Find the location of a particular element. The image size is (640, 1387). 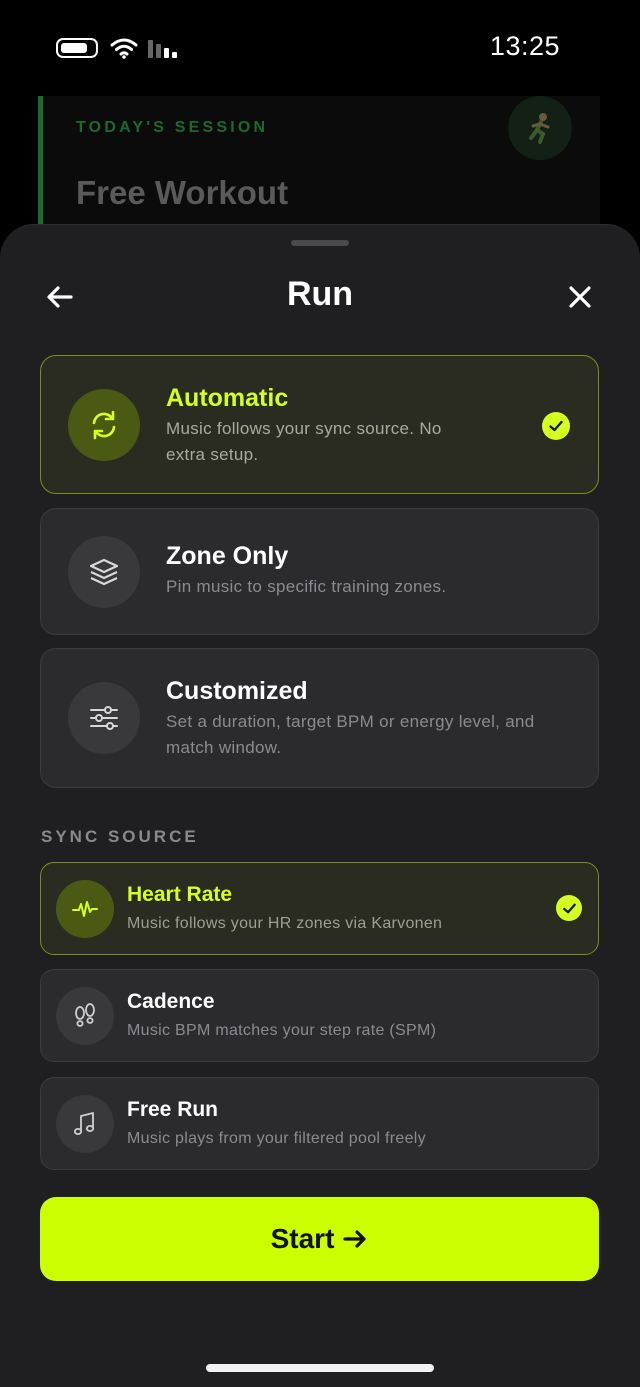

sheet-title: Run is located at coordinates (320, 294).